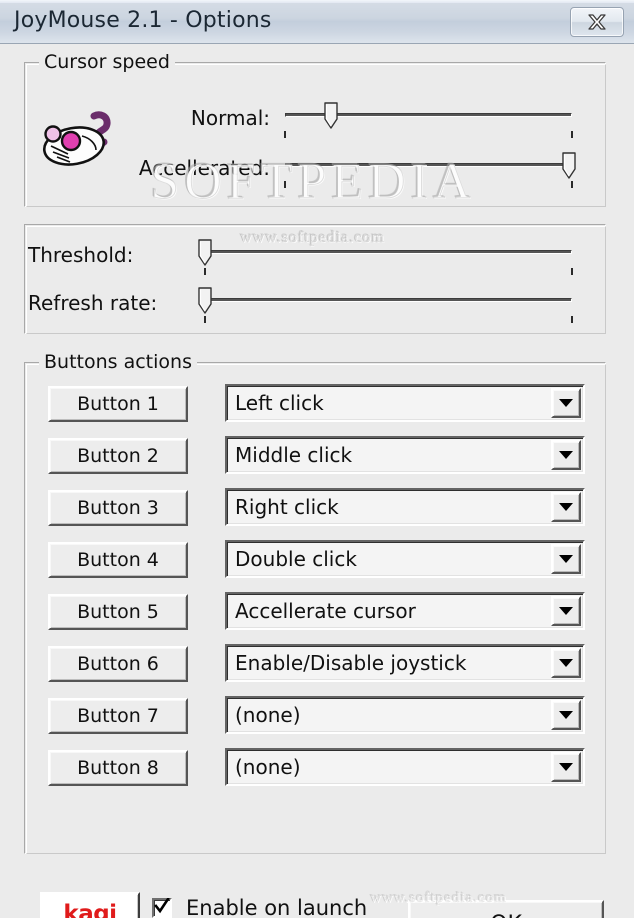 The width and height of the screenshot is (634, 918). What do you see at coordinates (162, 908) in the screenshot?
I see `checkbox-box` at bounding box center [162, 908].